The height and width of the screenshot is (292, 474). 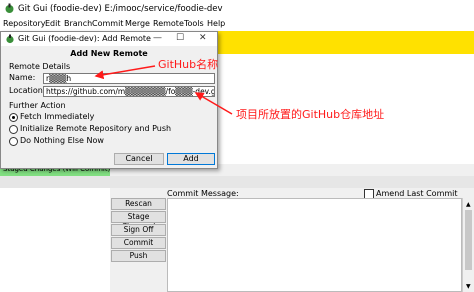 I want to click on name-arrow, so click(x=125, y=72).